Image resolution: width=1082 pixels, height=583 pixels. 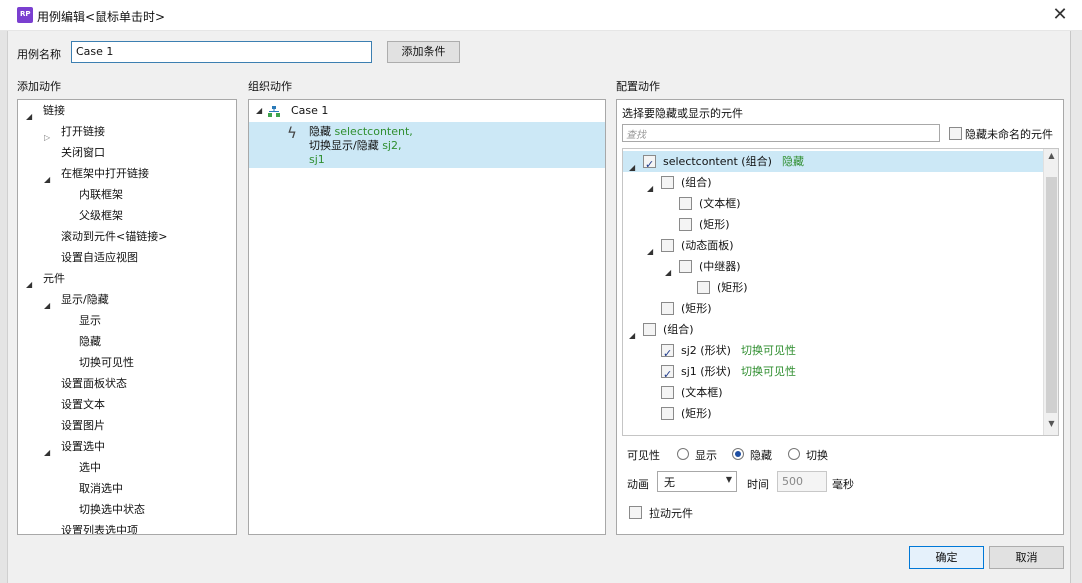 I want to click on widget-row: sj1 (形状) 切换可见性, so click(x=833, y=373).